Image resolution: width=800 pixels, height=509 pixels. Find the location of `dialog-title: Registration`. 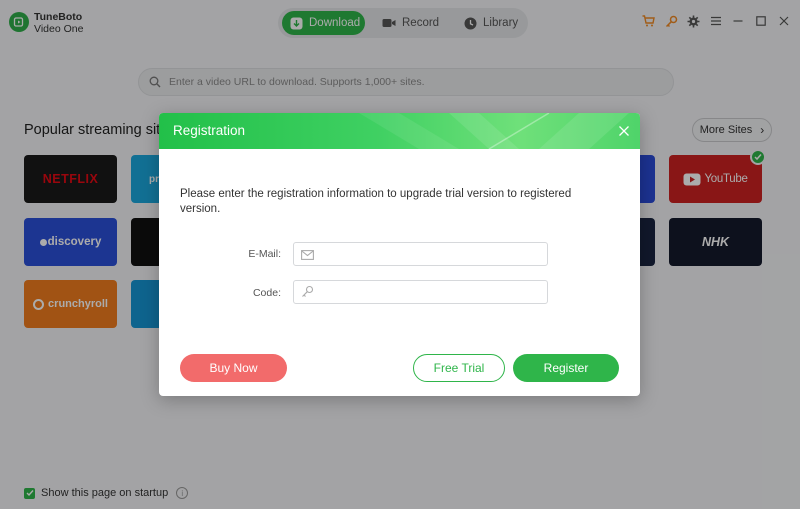

dialog-title: Registration is located at coordinates (209, 130).